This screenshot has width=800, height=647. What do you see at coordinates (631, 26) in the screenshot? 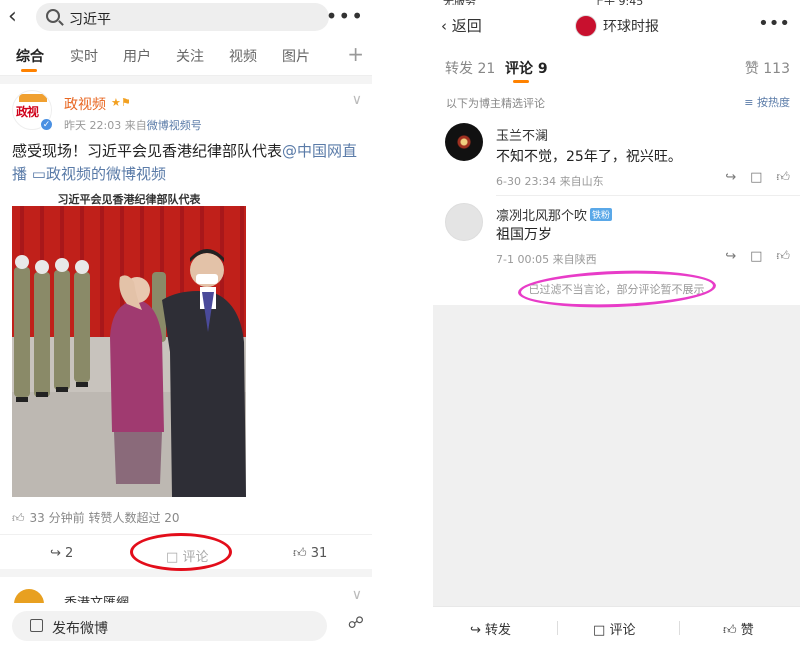
I see `account-name: 环球时报` at bounding box center [631, 26].